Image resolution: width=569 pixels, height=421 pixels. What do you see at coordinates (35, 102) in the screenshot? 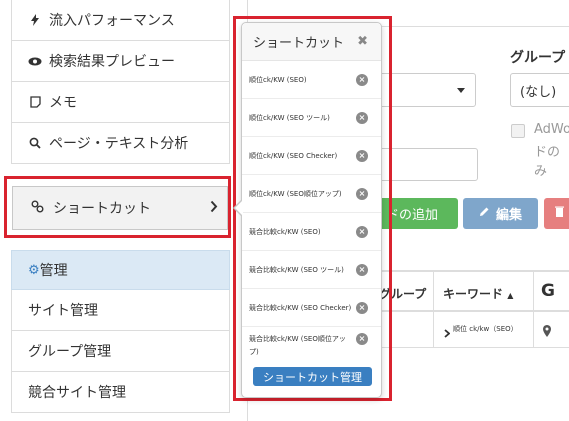
I see `note-icon` at bounding box center [35, 102].